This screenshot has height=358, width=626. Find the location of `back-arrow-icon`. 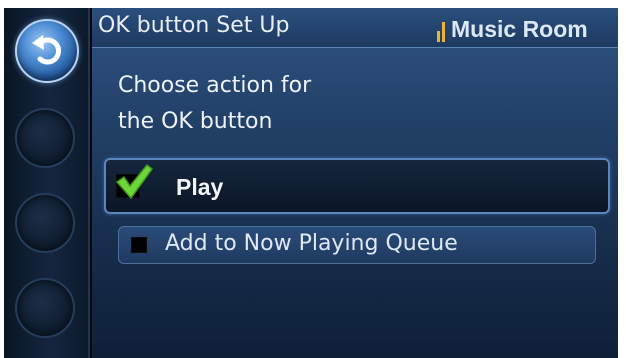

back-arrow-icon is located at coordinates (46, 50).